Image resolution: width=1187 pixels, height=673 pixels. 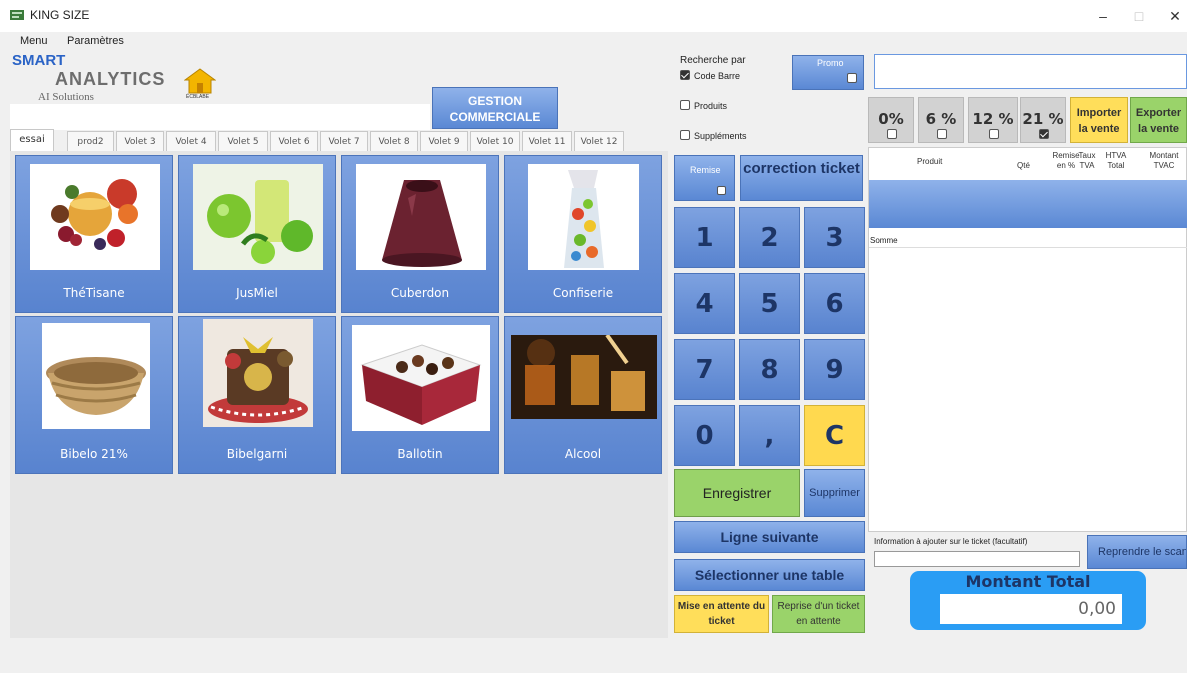 I want to click on column-header-taux: Taux TVA, so click(x=1087, y=160).